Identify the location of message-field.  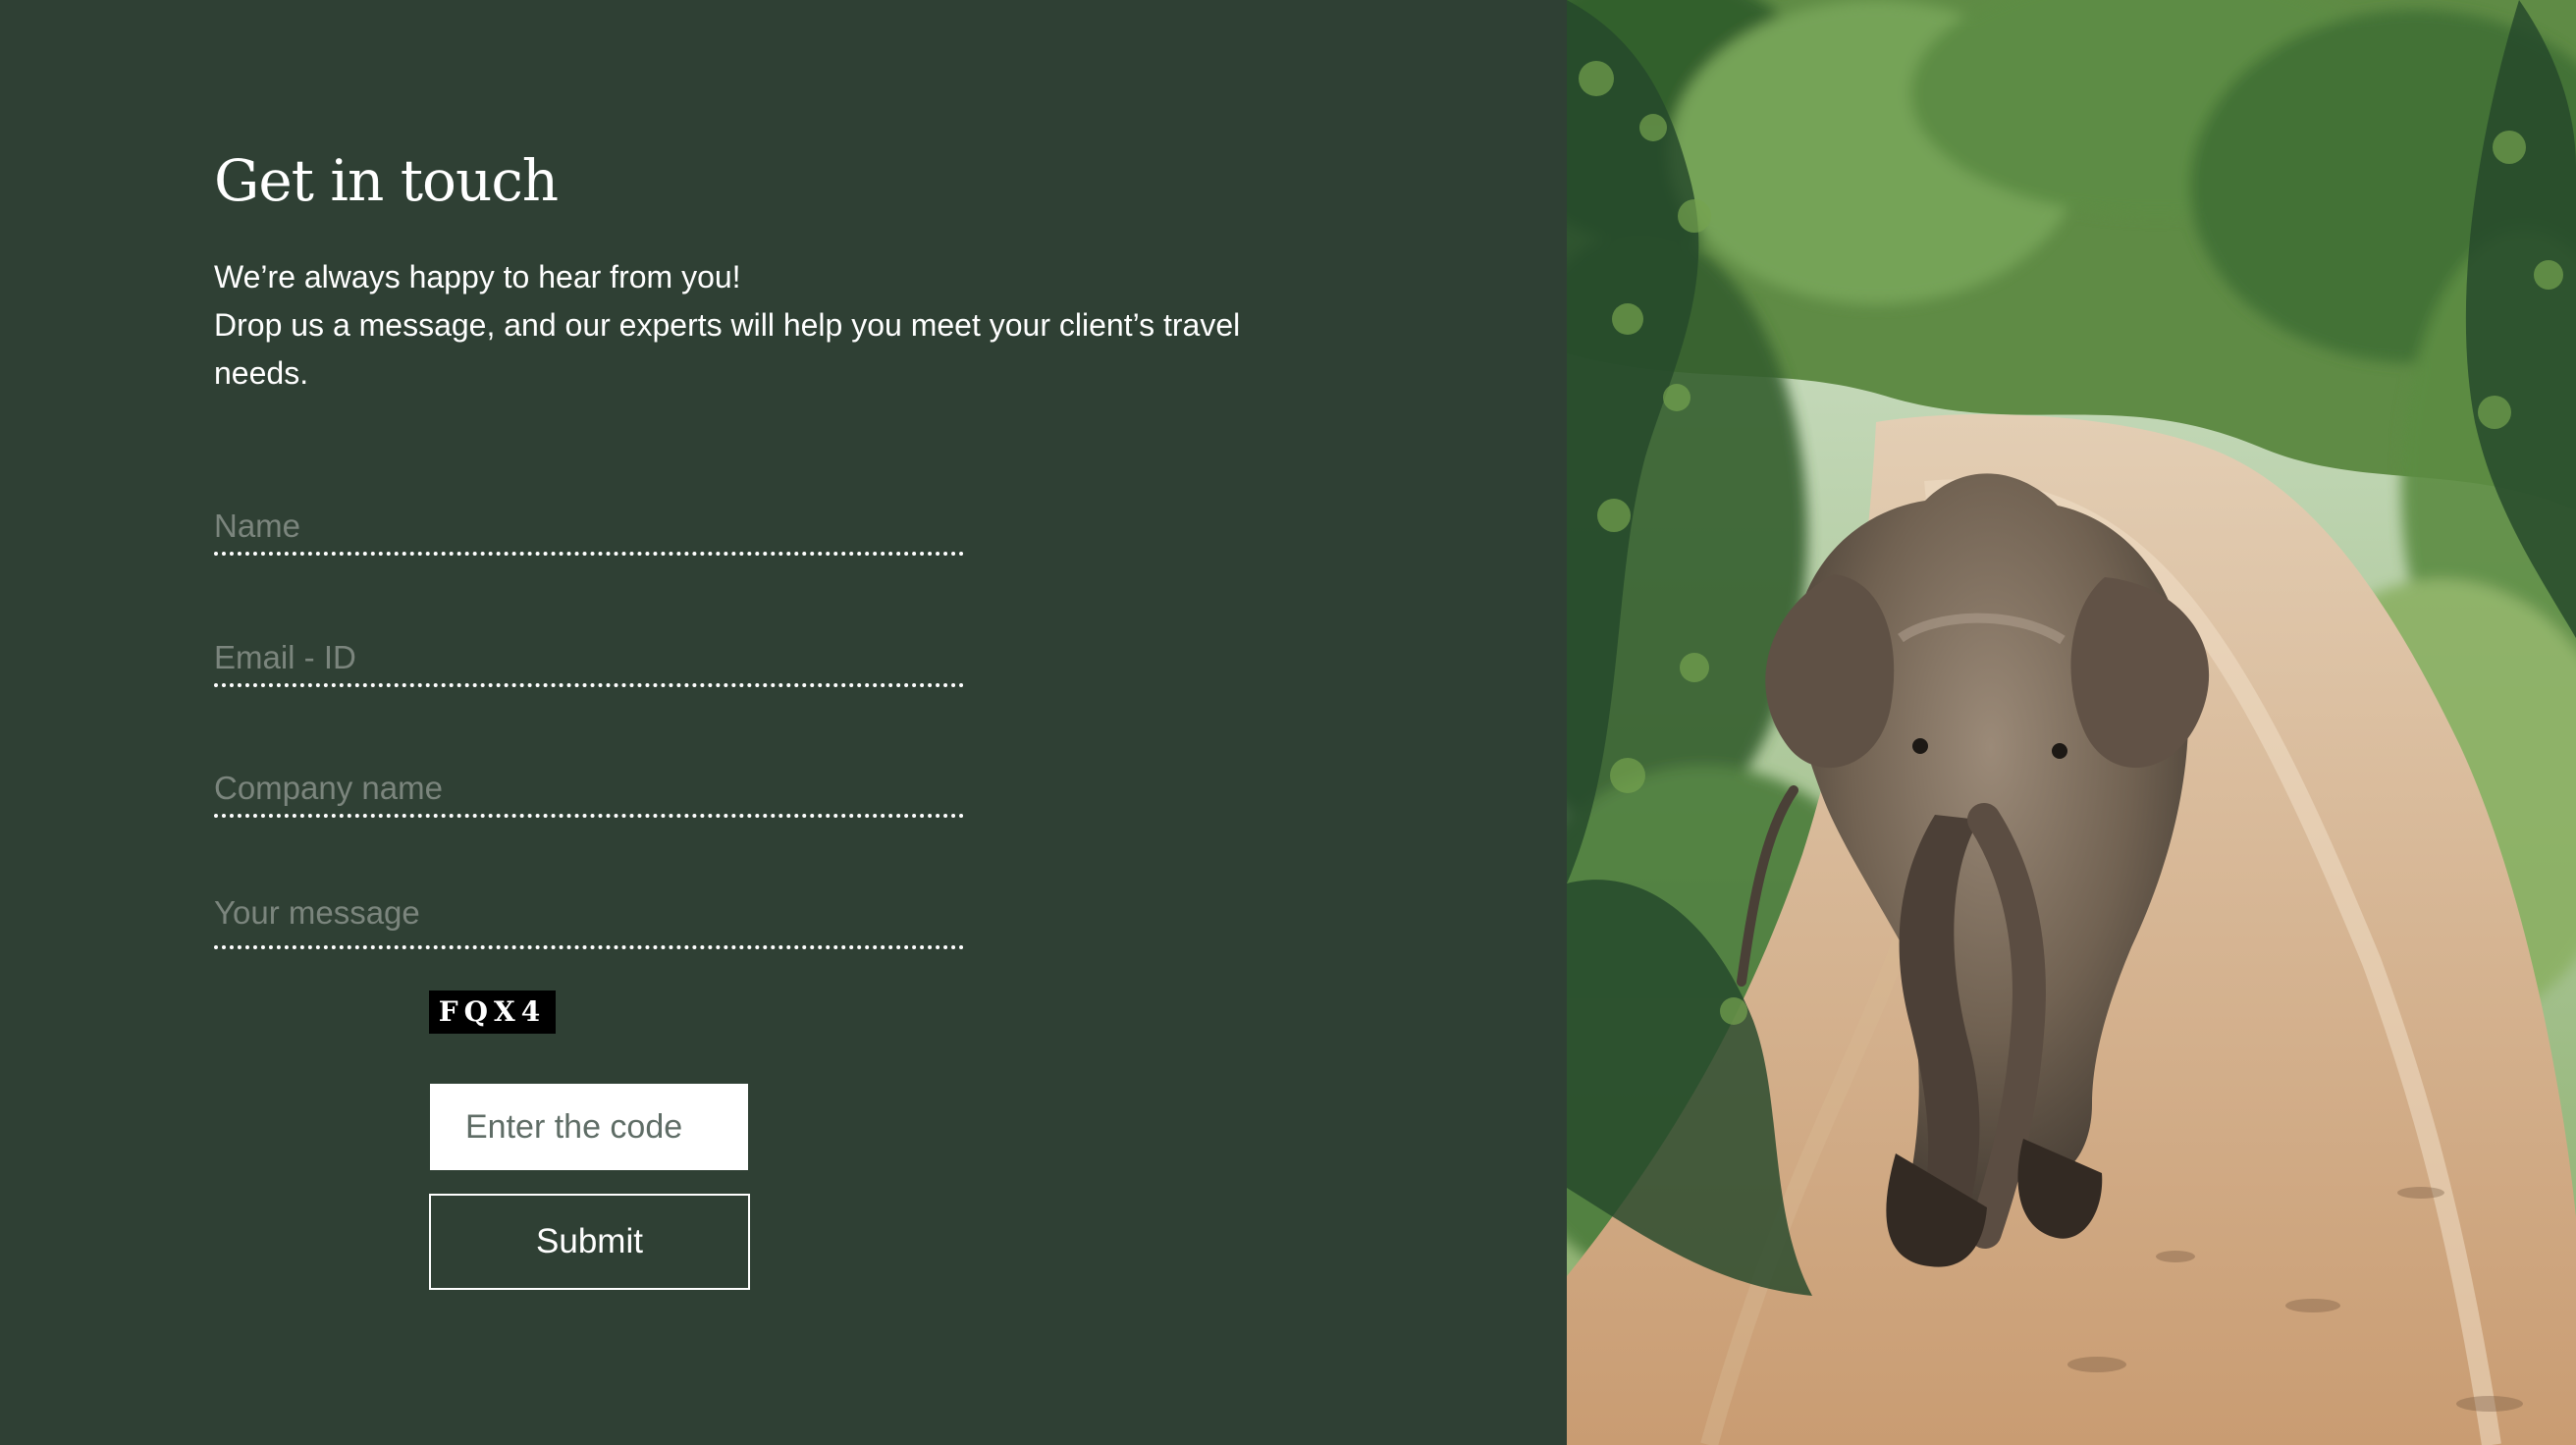
(589, 922).